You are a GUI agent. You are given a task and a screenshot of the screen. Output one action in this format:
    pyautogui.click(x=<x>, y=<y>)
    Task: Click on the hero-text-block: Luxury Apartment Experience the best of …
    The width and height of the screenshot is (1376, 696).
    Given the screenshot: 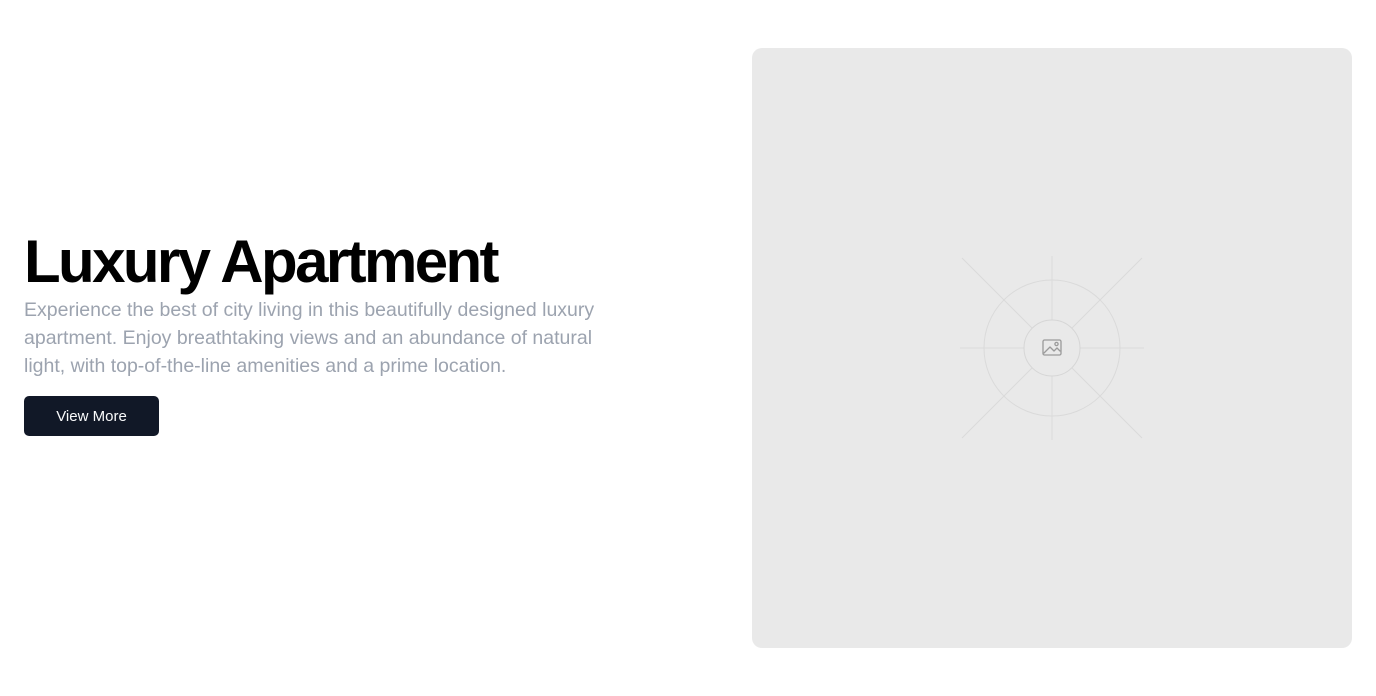 What is the action you would take?
    pyautogui.click(x=329, y=331)
    